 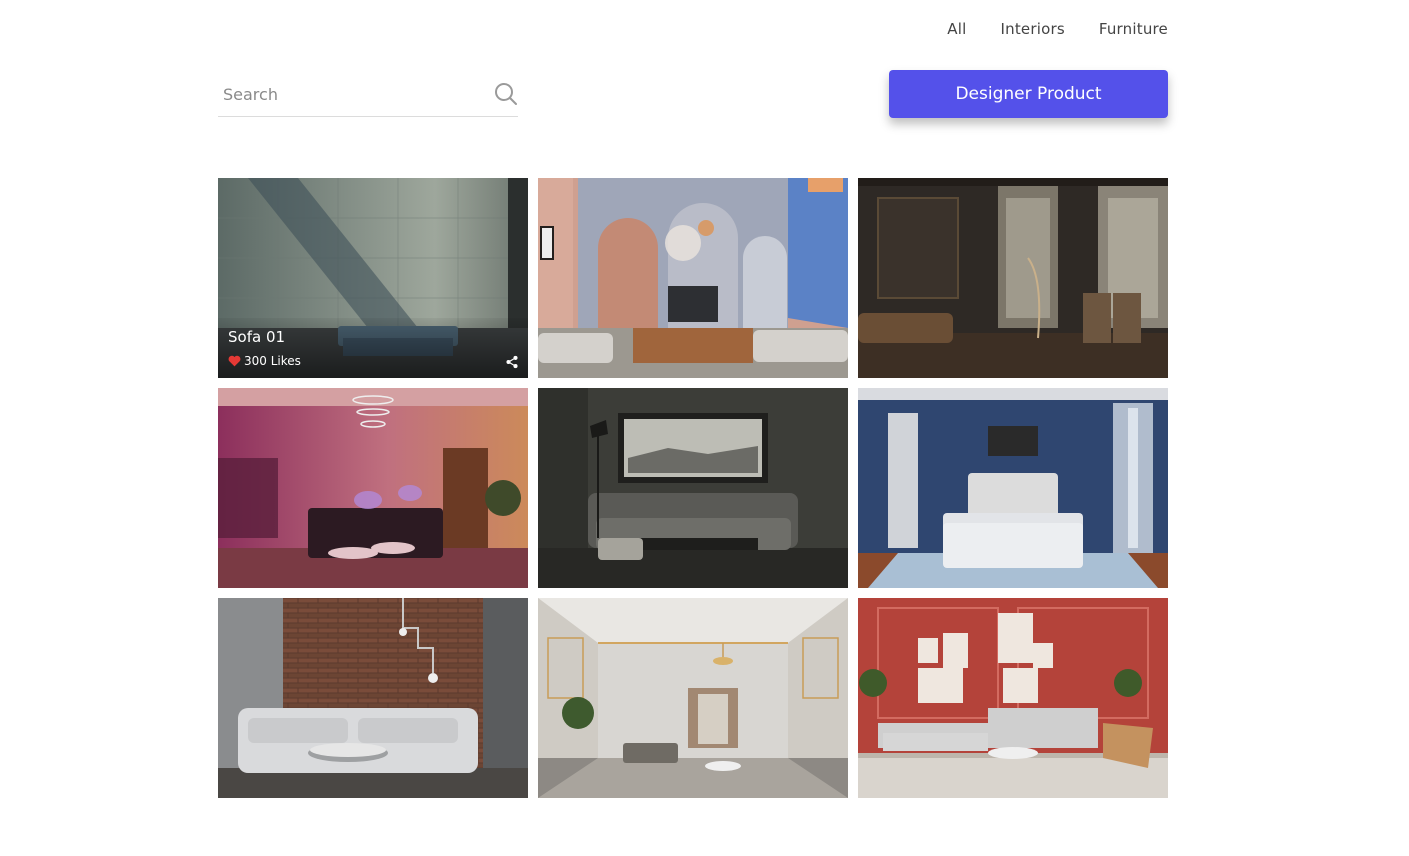 I want to click on category-nav: All Interiors Furniture, so click(x=1057, y=29).